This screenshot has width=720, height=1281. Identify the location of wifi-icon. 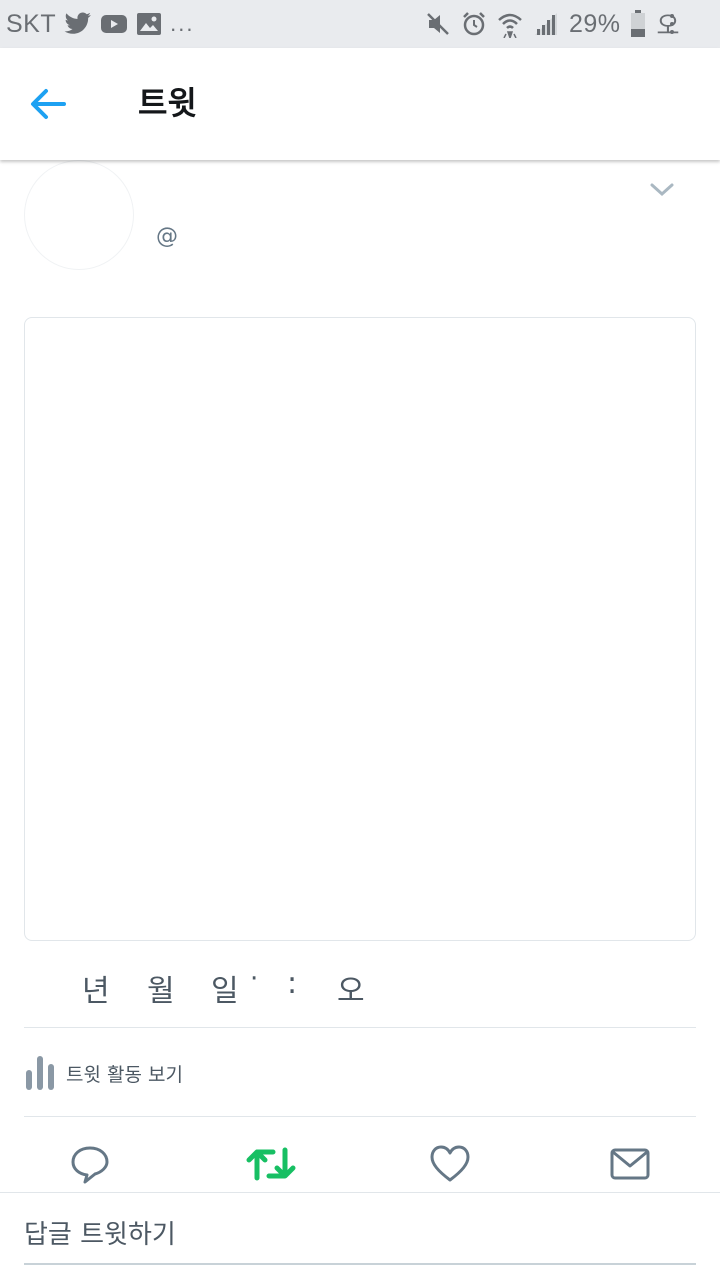
(510, 24).